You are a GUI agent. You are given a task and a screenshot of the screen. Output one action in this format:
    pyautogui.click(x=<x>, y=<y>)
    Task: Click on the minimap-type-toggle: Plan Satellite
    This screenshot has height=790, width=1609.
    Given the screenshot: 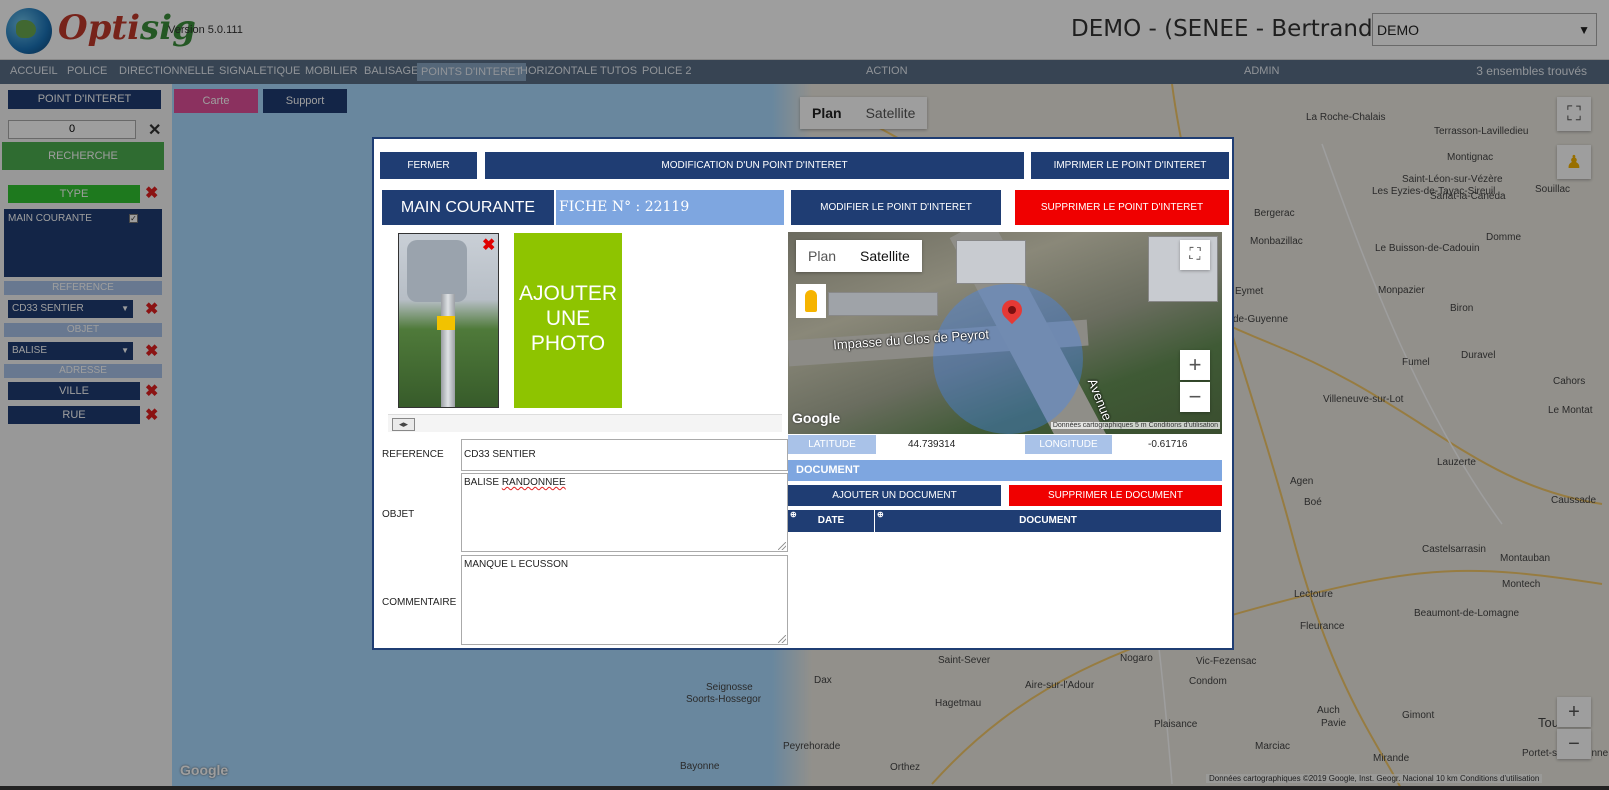 What is the action you would take?
    pyautogui.click(x=859, y=256)
    